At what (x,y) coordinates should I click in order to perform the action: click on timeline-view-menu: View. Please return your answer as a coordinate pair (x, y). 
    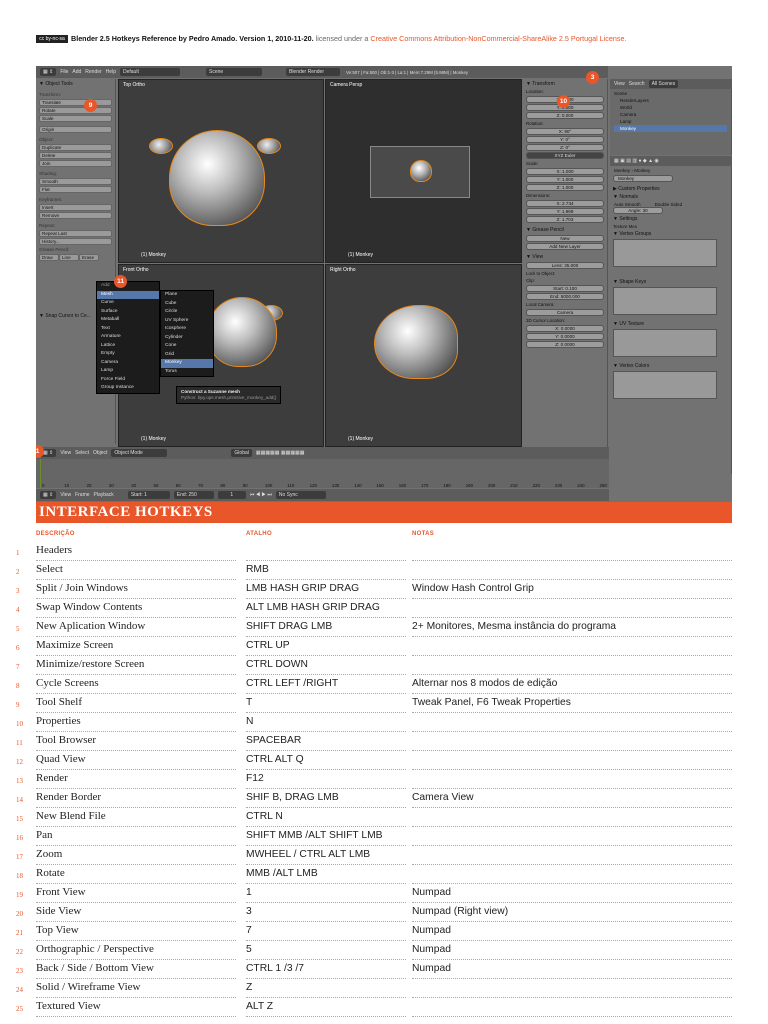
    Looking at the image, I should click on (65, 495).